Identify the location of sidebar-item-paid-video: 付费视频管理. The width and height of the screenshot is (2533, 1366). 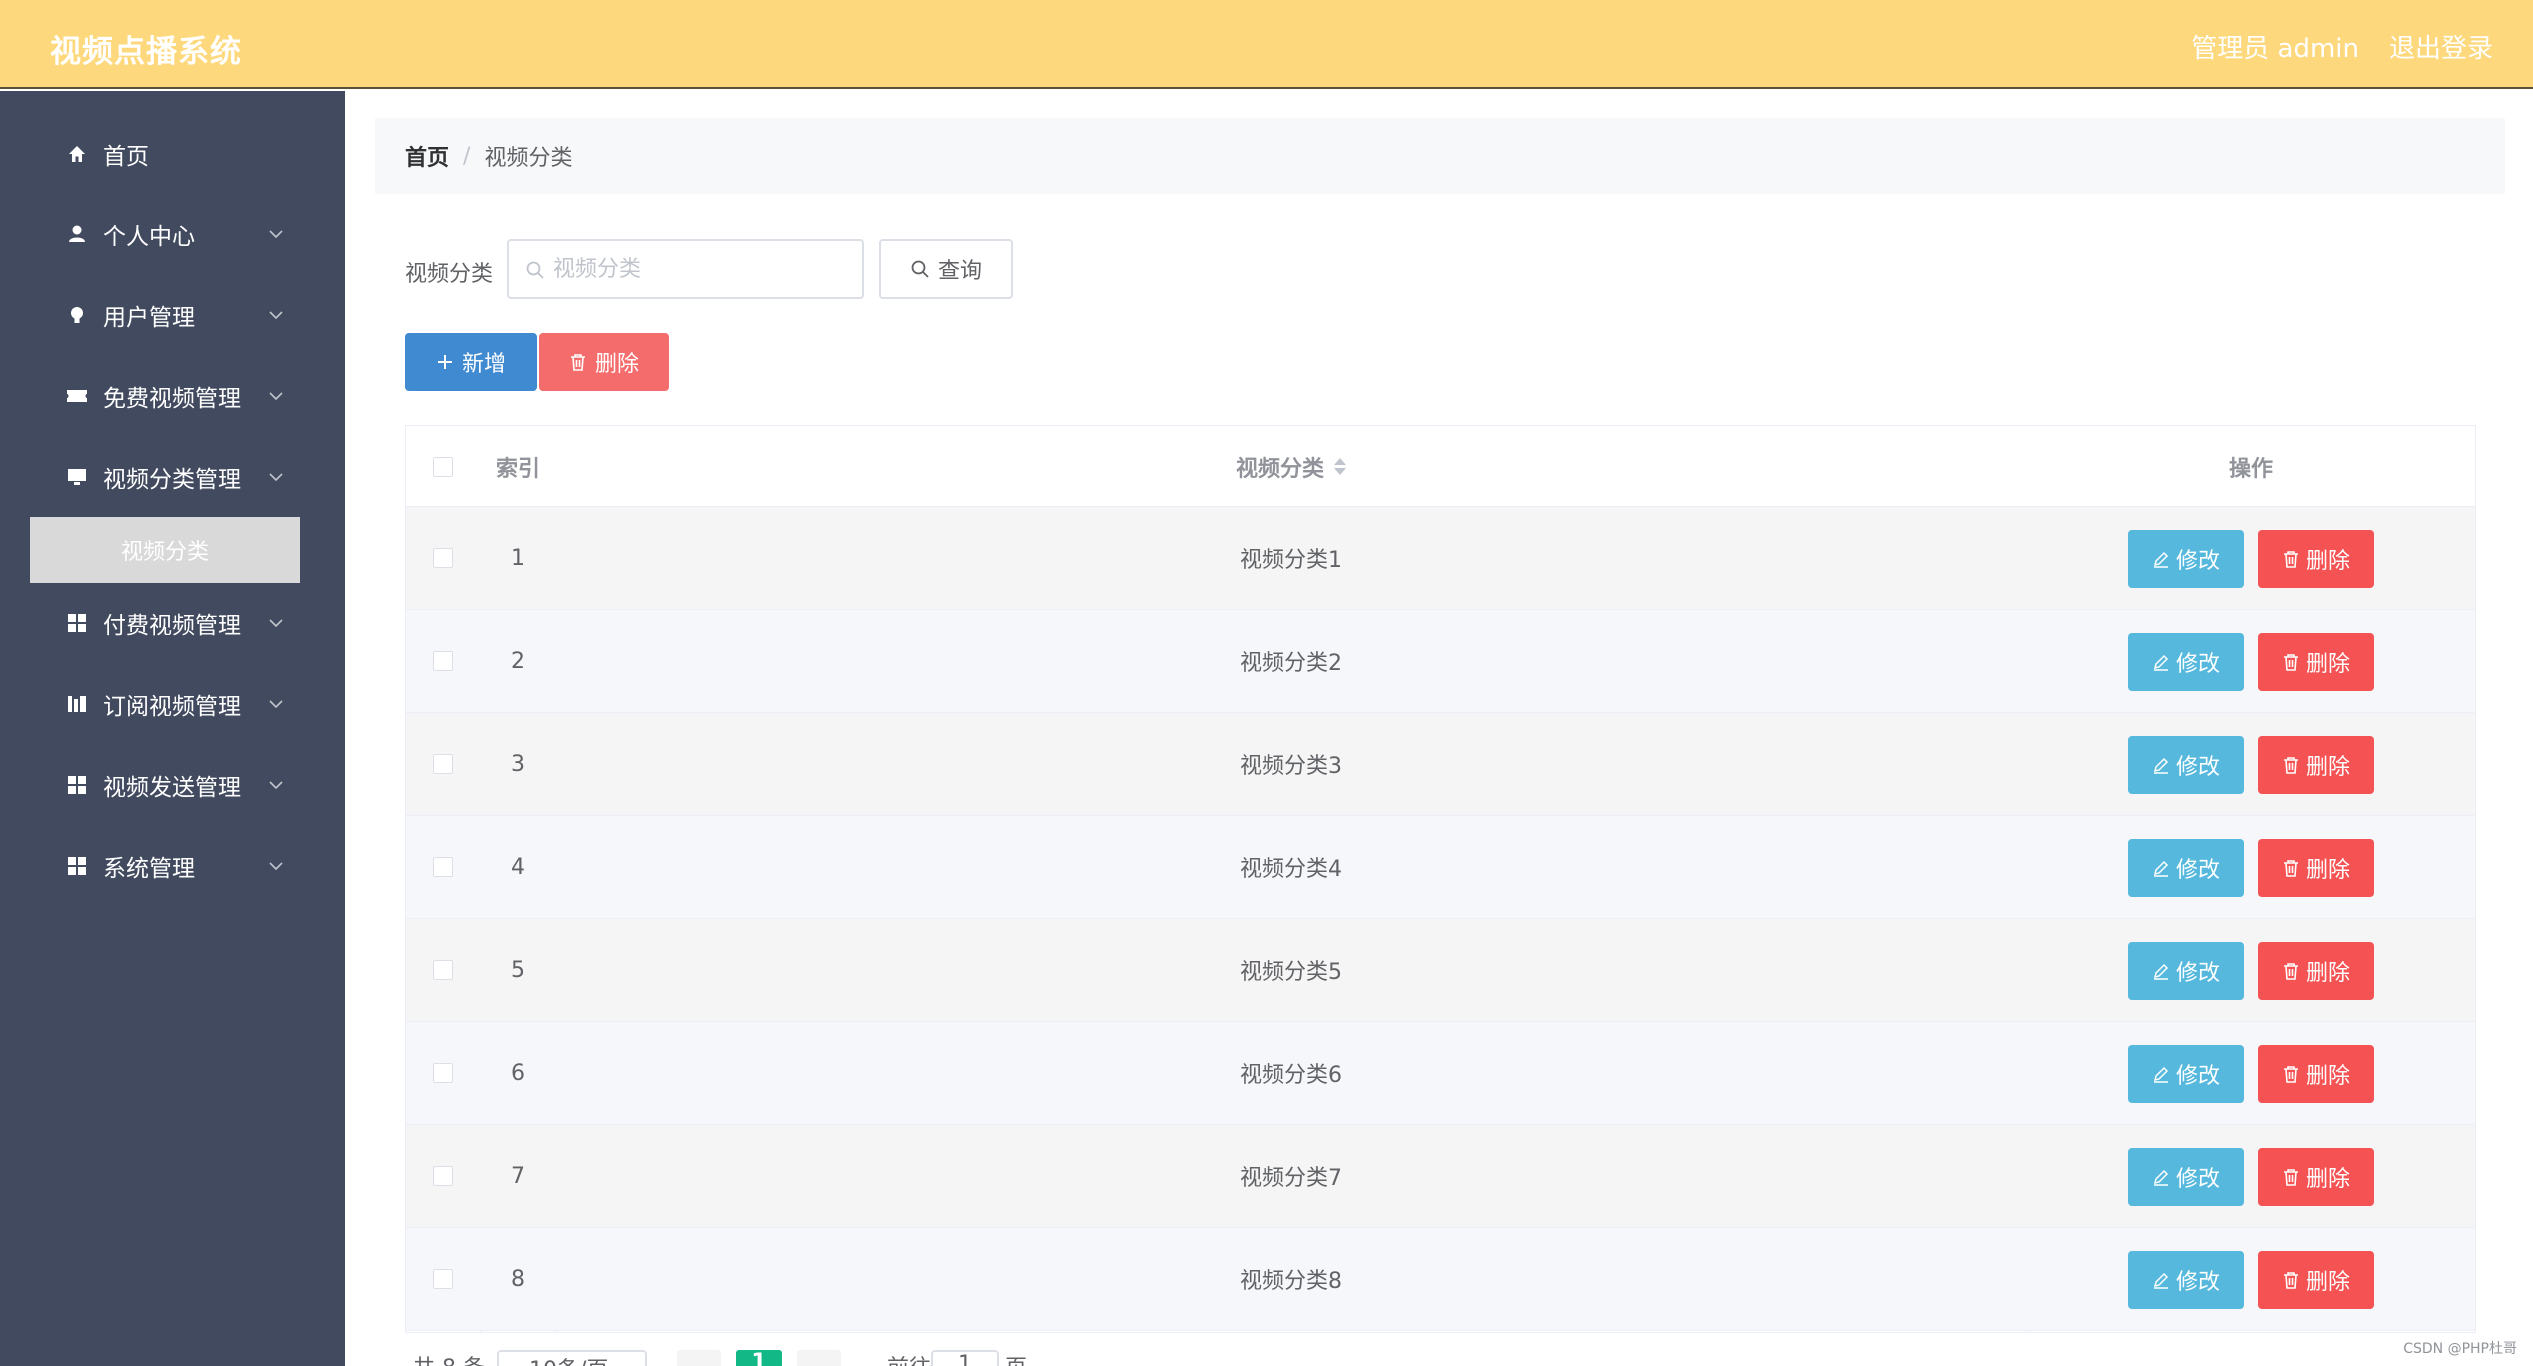
(172, 623).